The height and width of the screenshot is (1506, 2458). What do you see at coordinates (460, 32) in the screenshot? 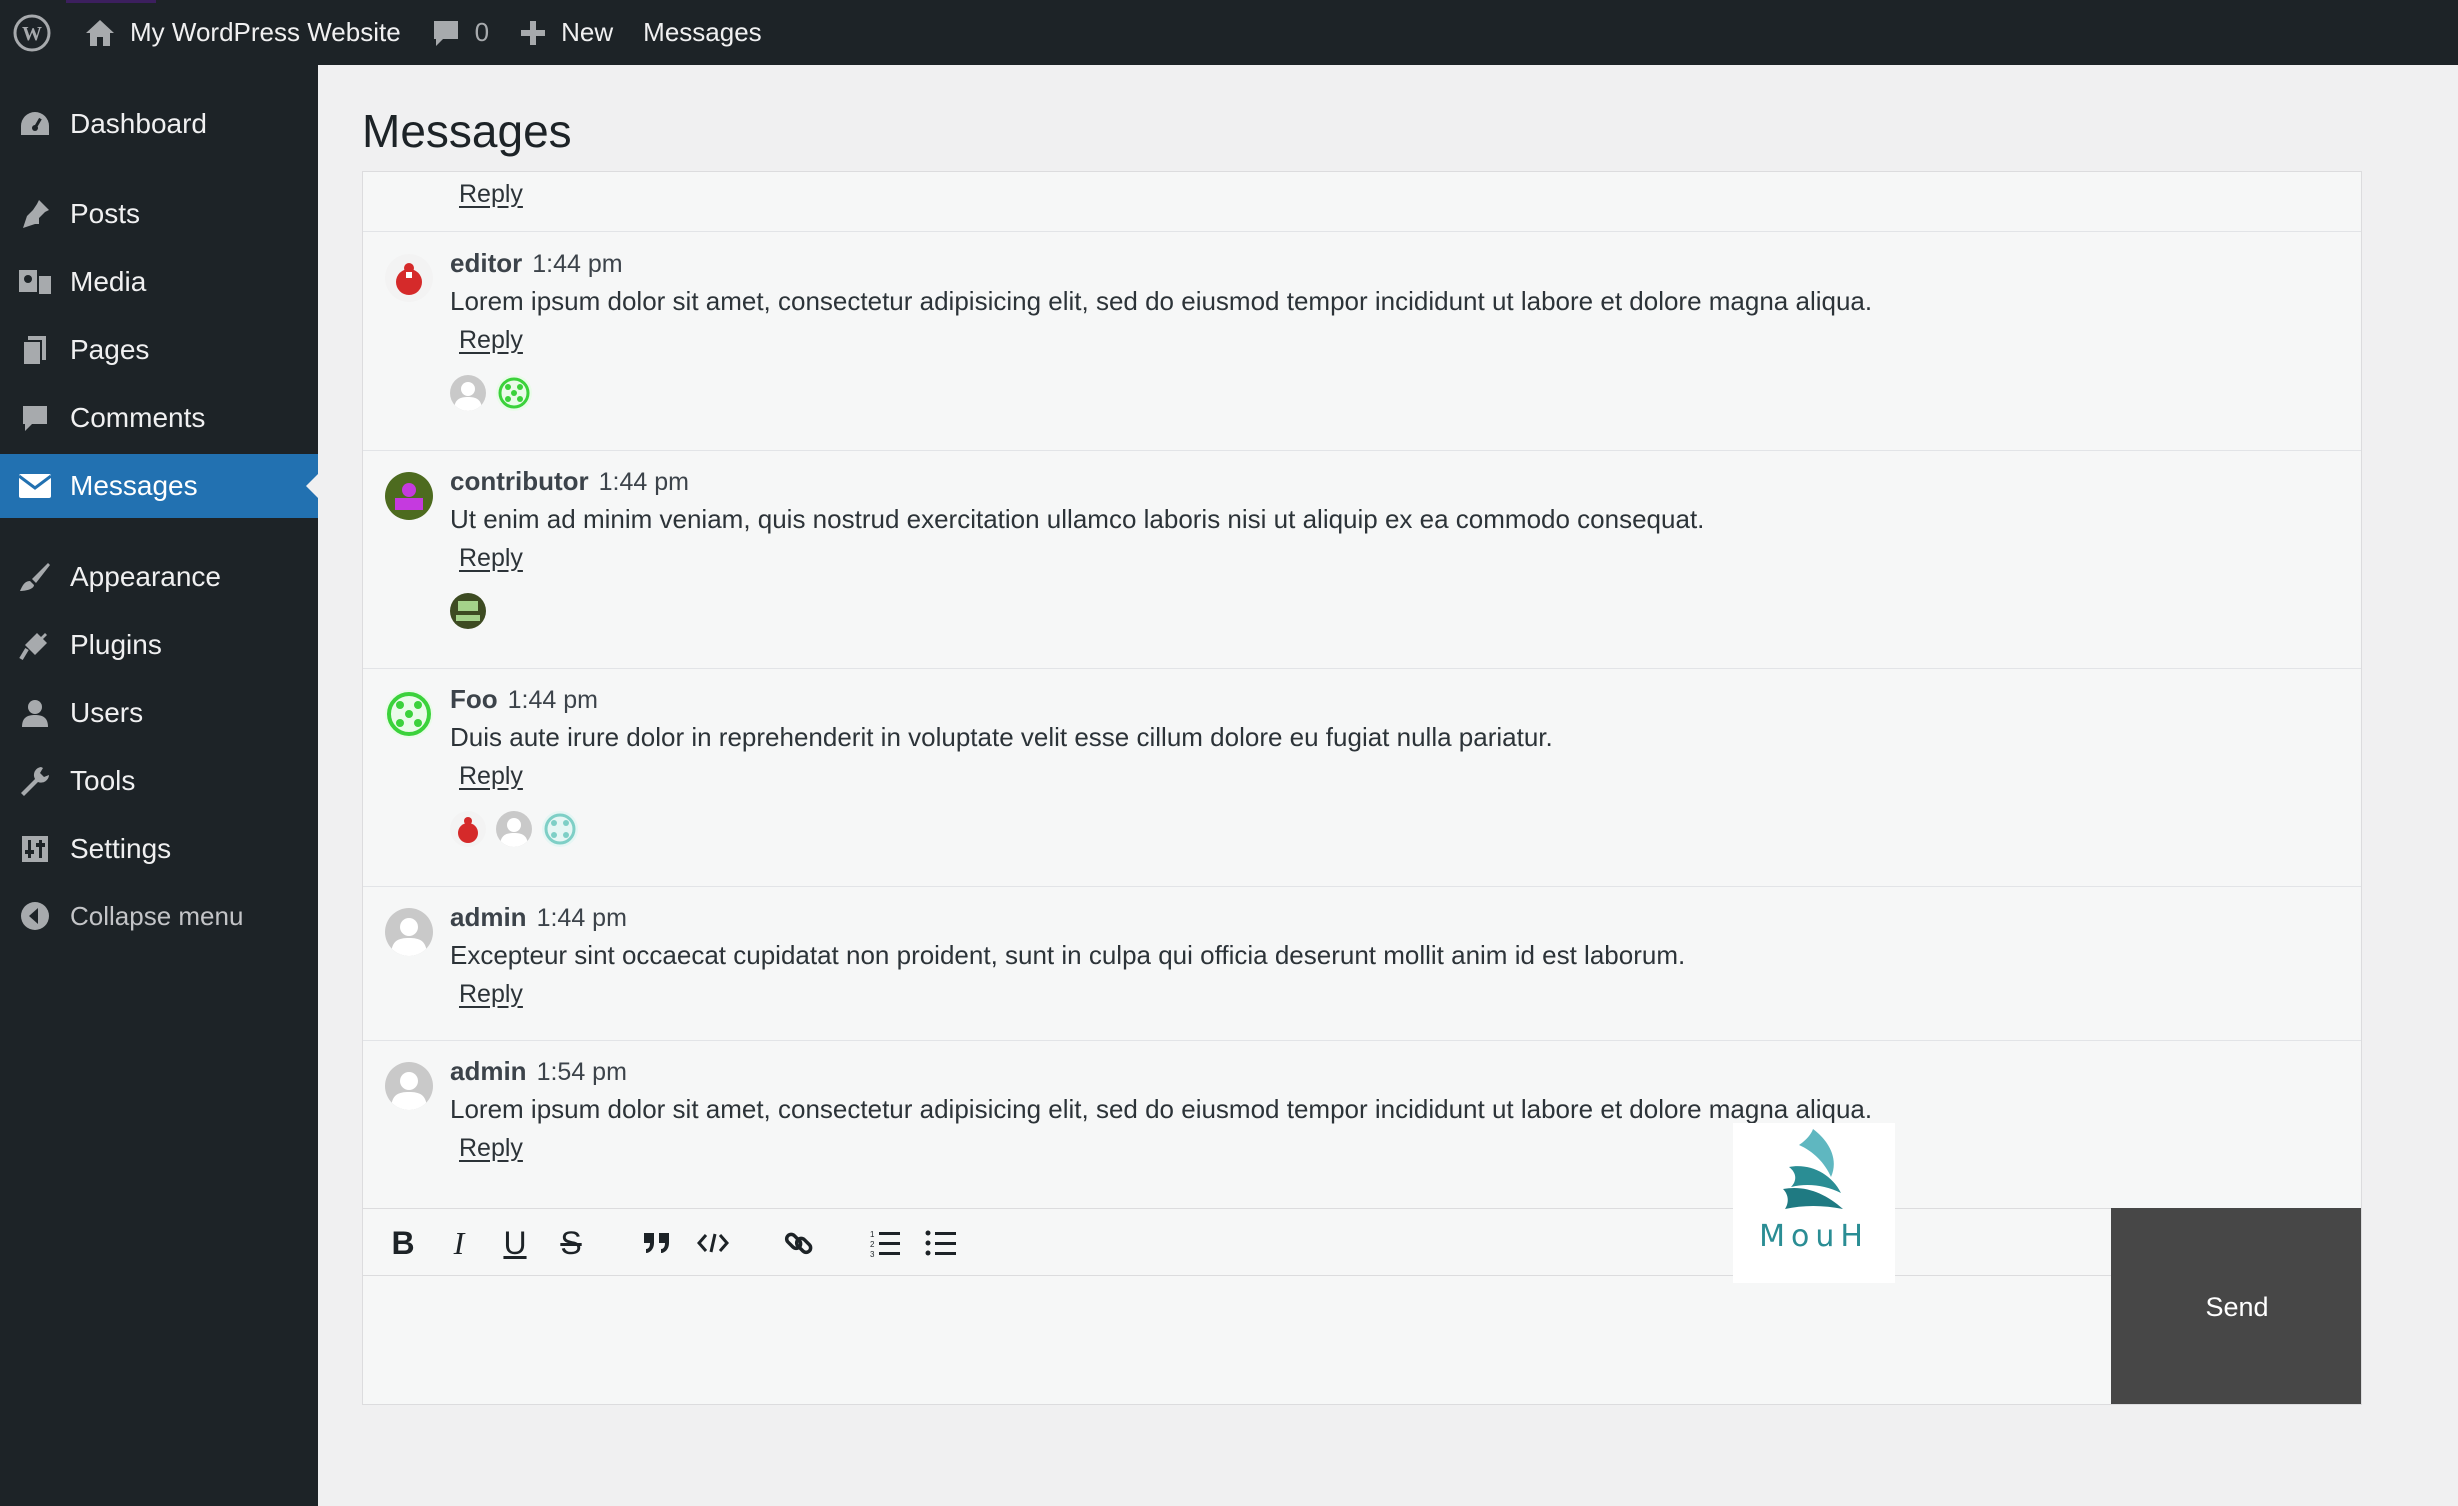
I see `comments-link: 0` at bounding box center [460, 32].